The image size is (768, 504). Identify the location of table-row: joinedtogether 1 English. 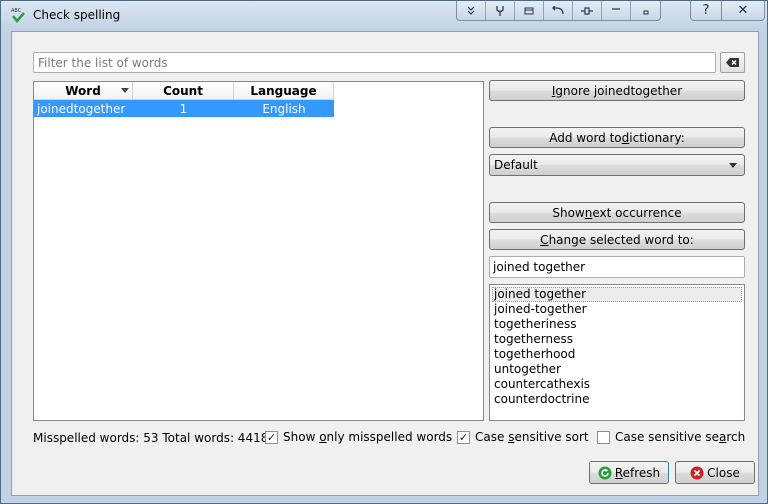
(184, 108).